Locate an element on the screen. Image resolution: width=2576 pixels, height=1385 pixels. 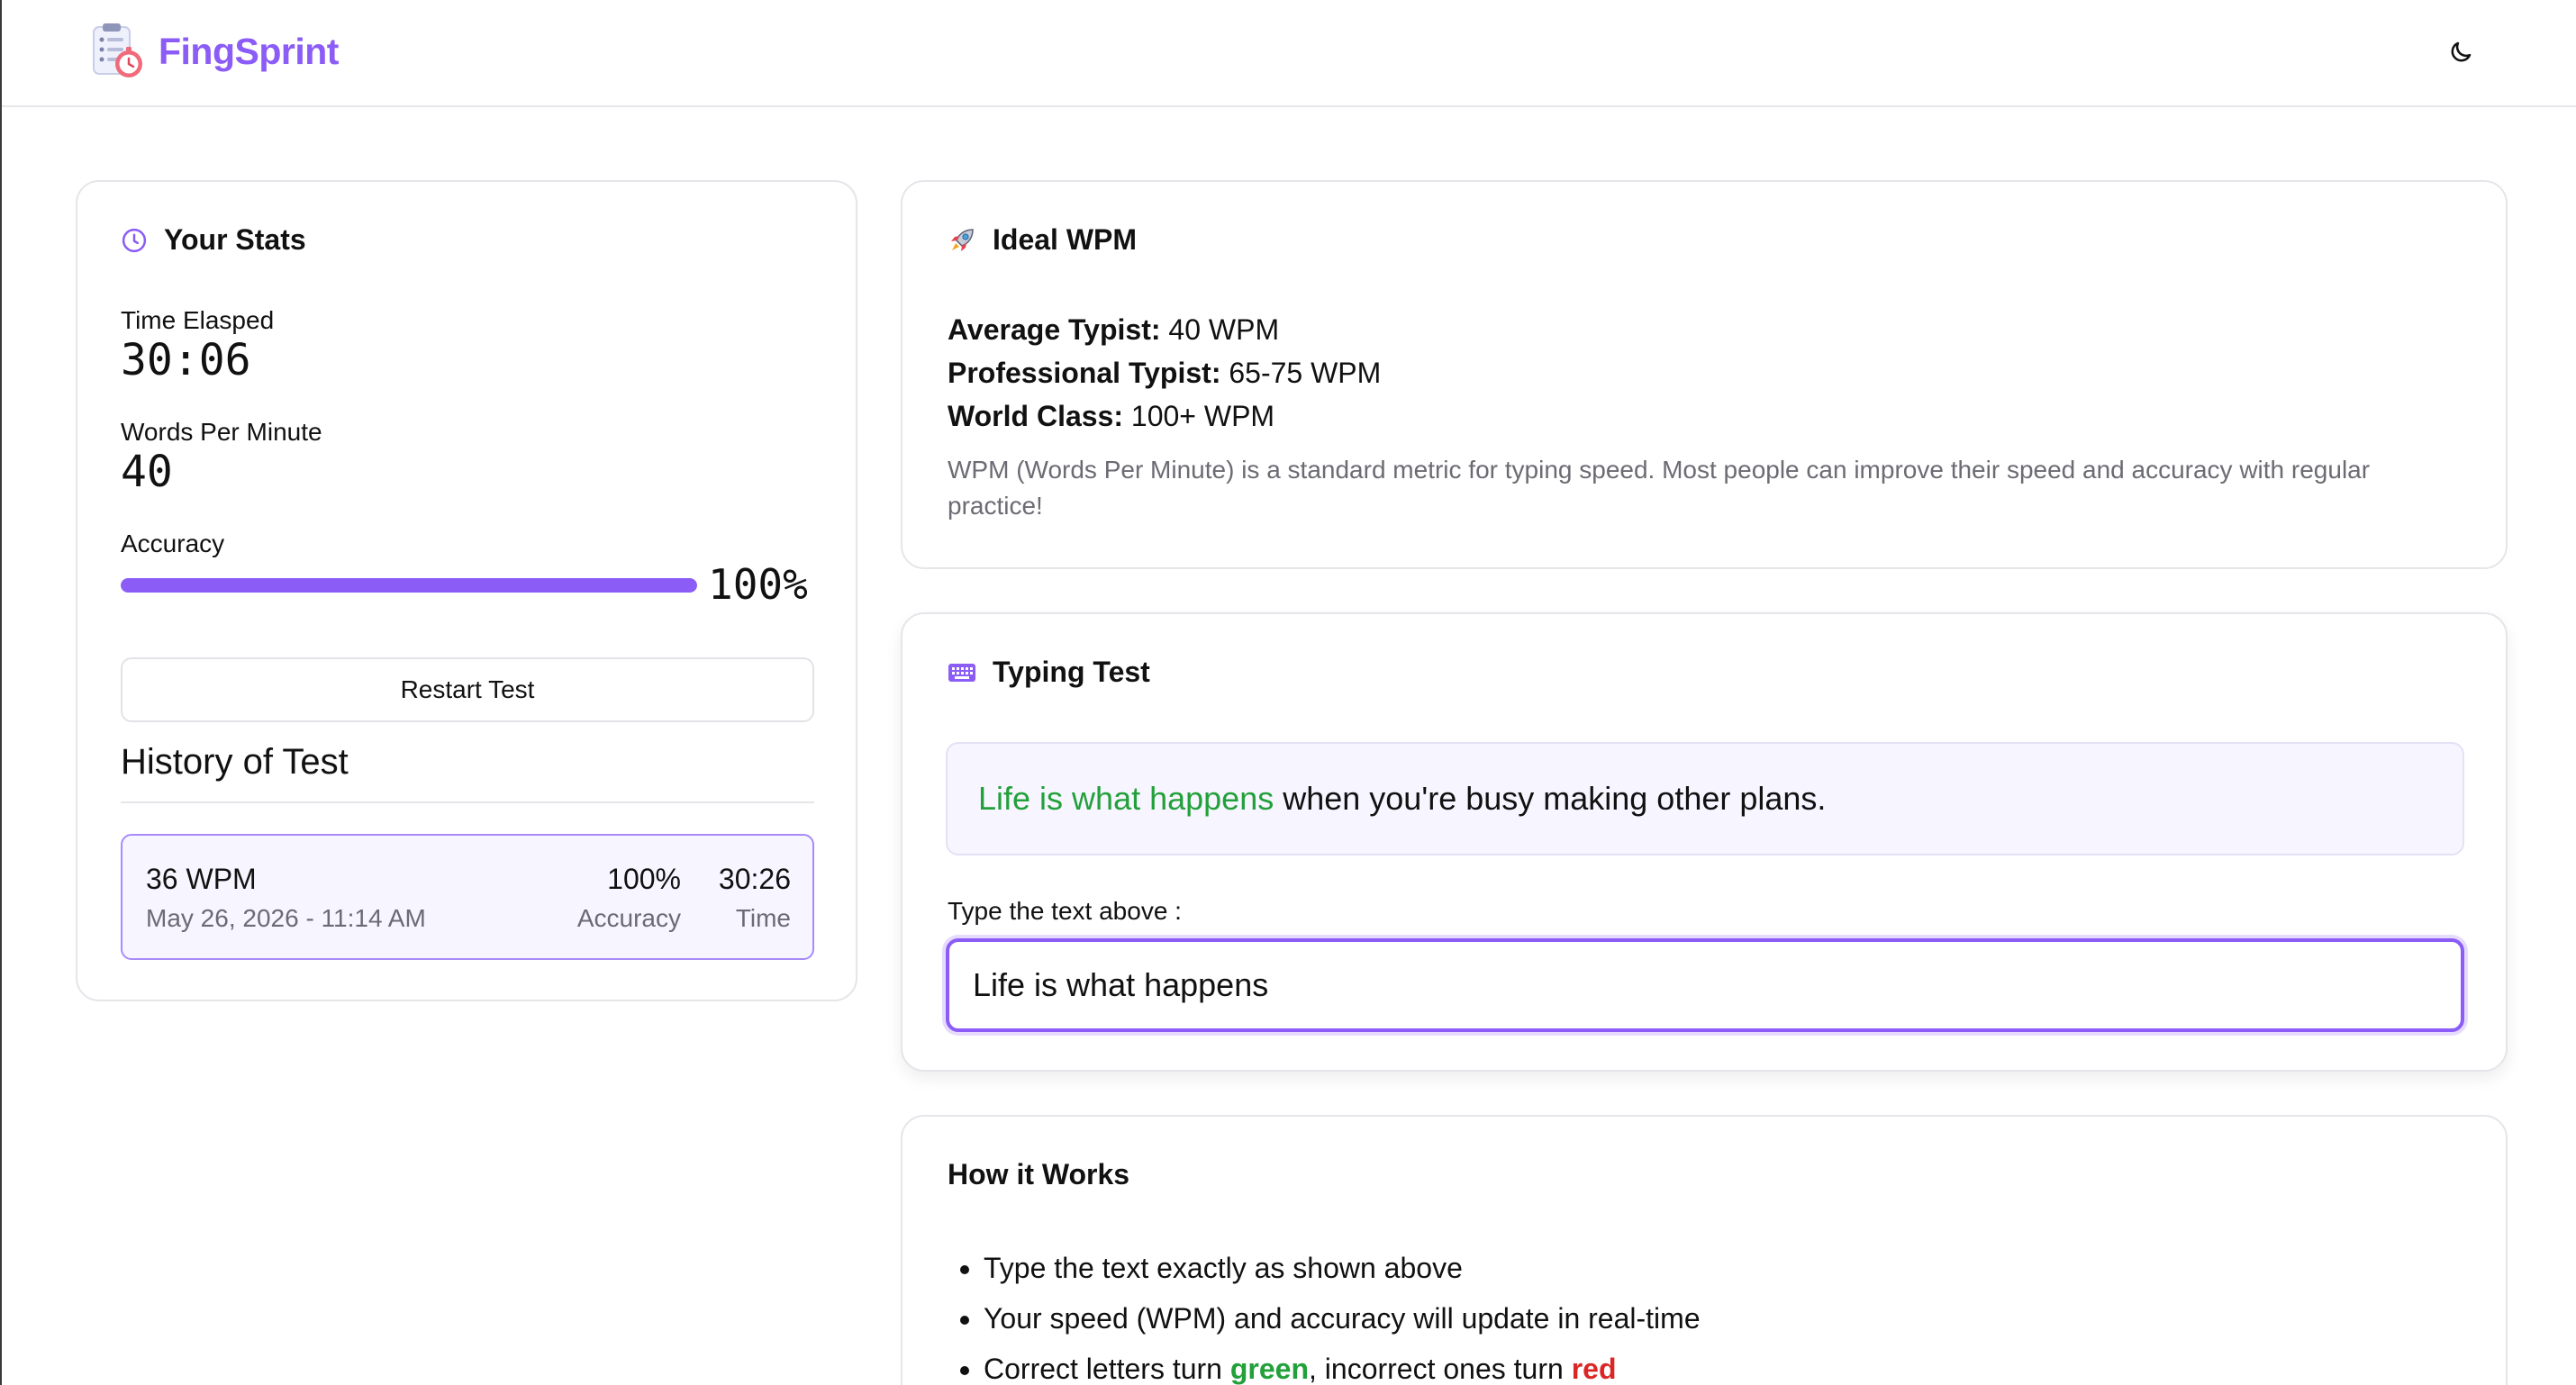
wpm-label: Words Per Minute is located at coordinates (222, 432).